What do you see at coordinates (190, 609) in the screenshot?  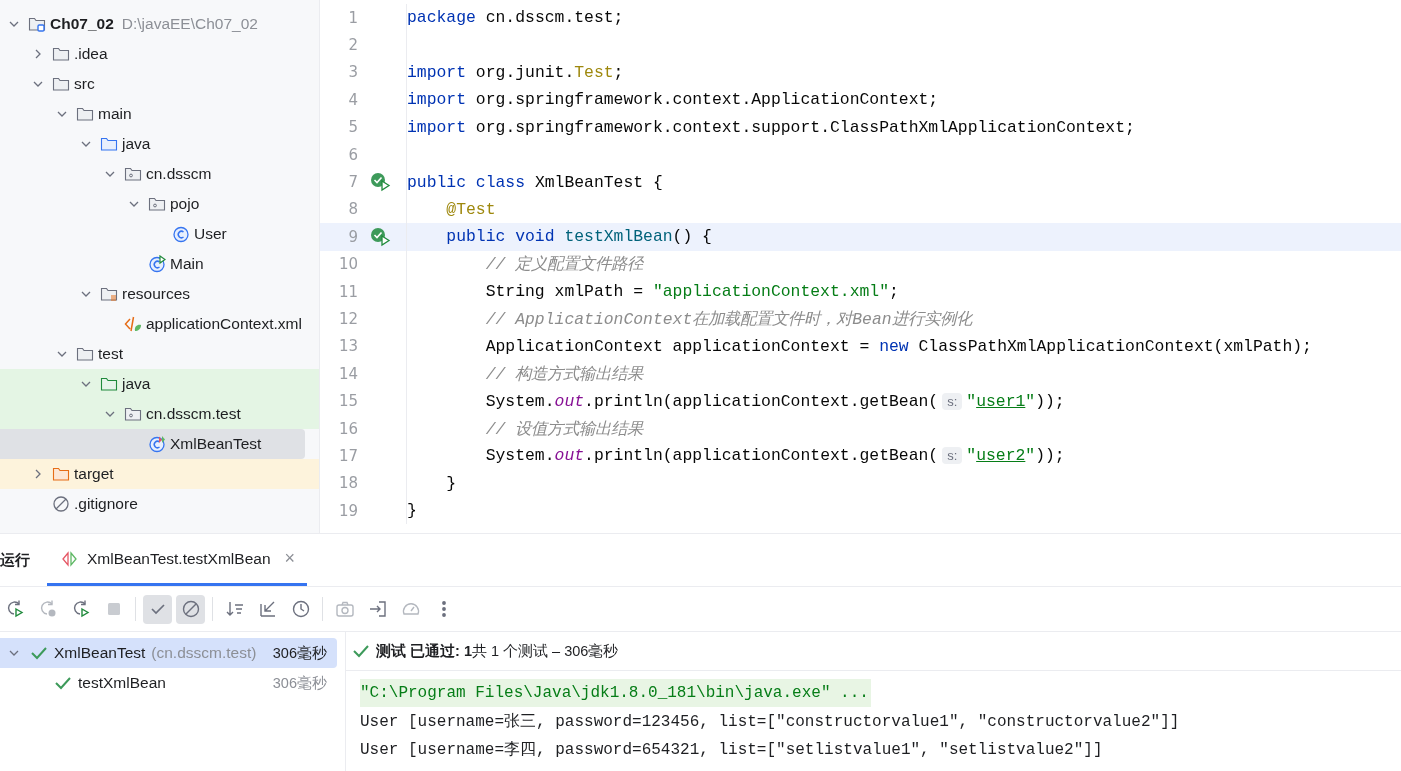 I see `ignored-icon` at bounding box center [190, 609].